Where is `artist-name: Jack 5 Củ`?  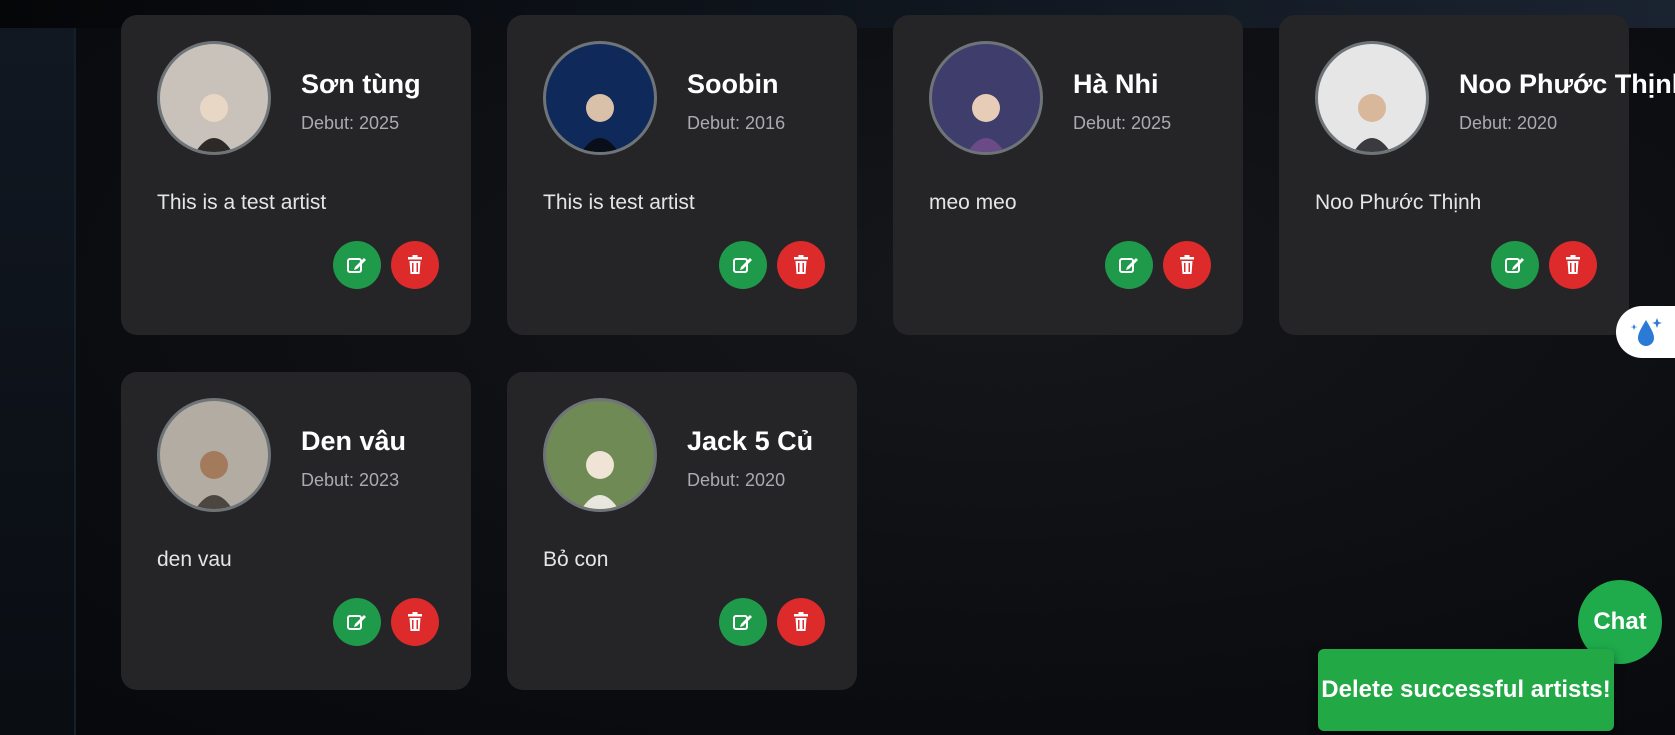 artist-name: Jack 5 Củ is located at coordinates (750, 441).